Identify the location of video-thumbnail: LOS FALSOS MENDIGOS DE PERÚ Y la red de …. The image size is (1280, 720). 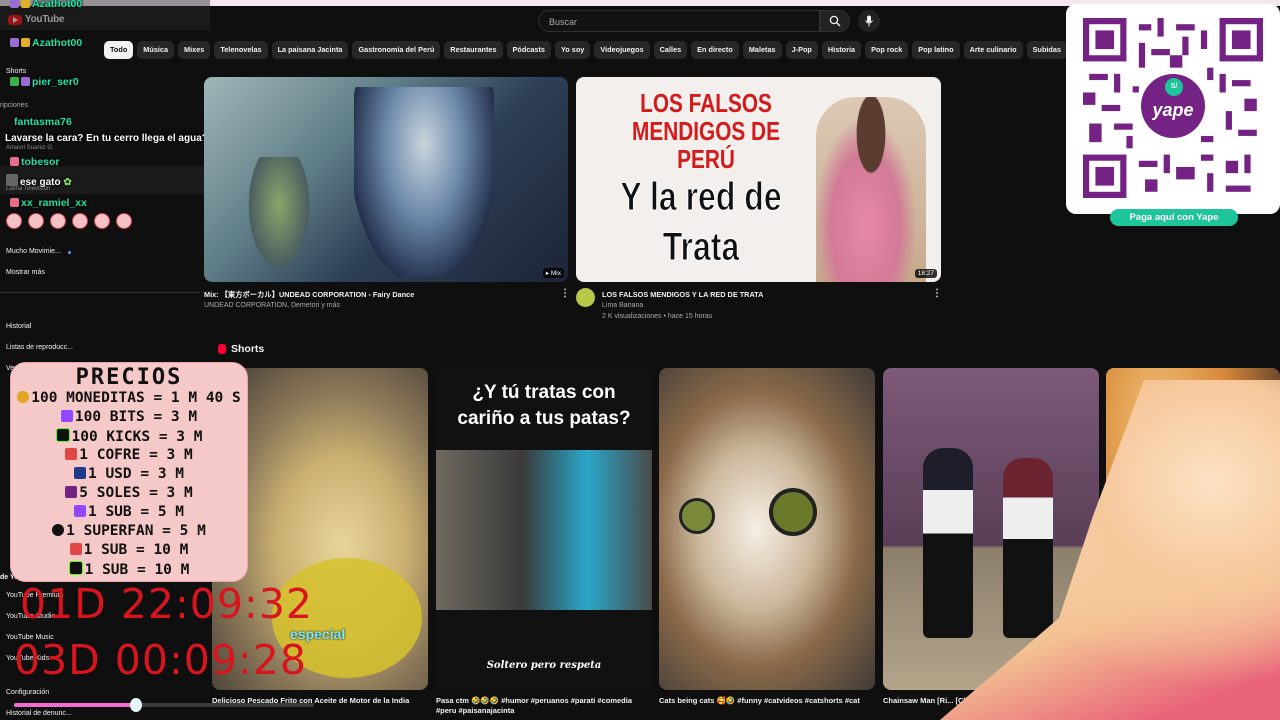
(758, 179).